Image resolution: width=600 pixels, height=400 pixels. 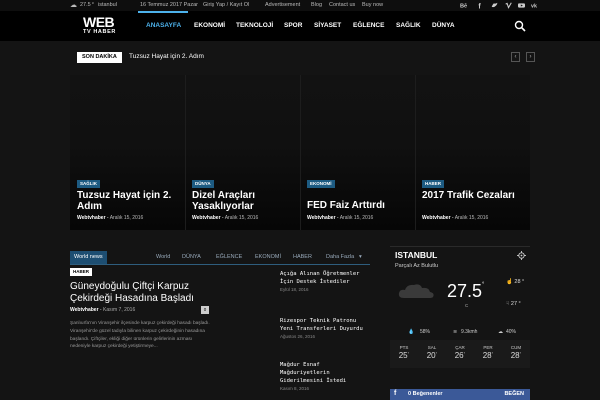 I want to click on weather-temp-value: 27.5, so click(x=465, y=291).